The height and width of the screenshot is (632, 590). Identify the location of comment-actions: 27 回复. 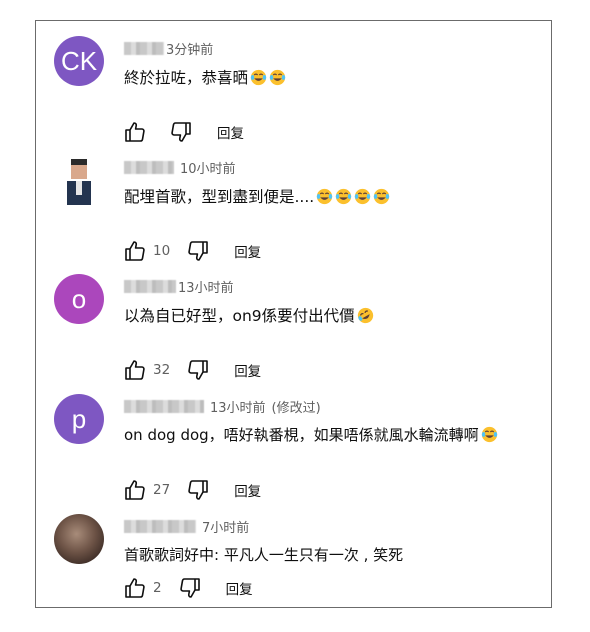
(191, 490).